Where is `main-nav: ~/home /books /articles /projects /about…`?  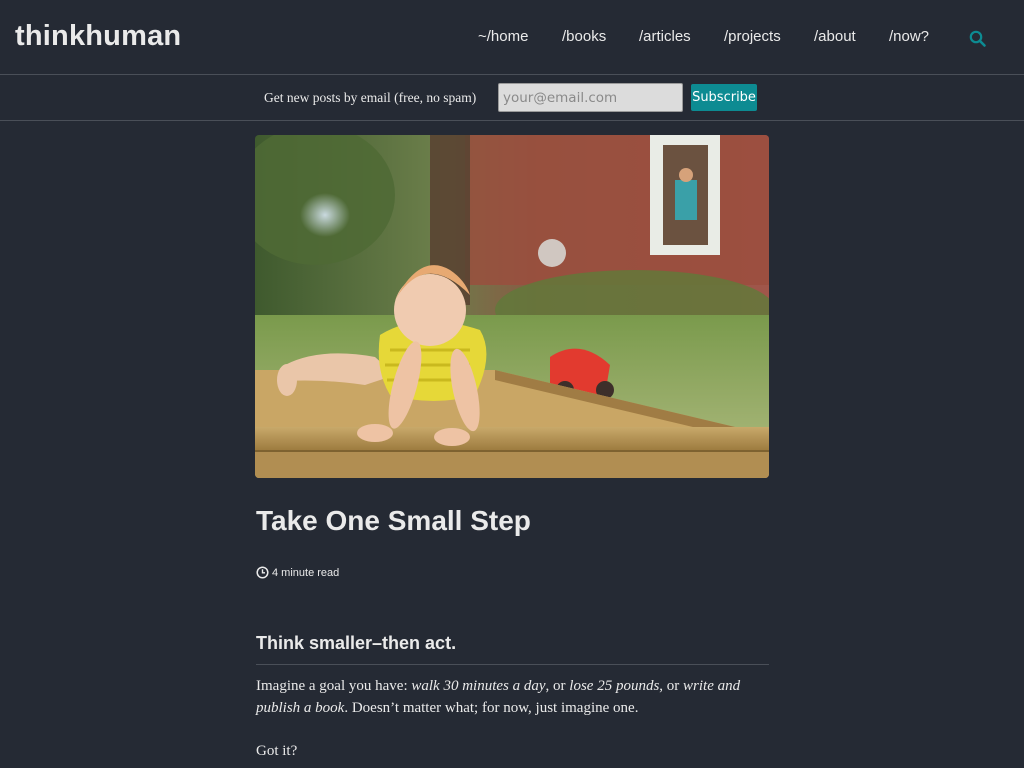
main-nav: ~/home /books /articles /projects /about… is located at coordinates (512, 38).